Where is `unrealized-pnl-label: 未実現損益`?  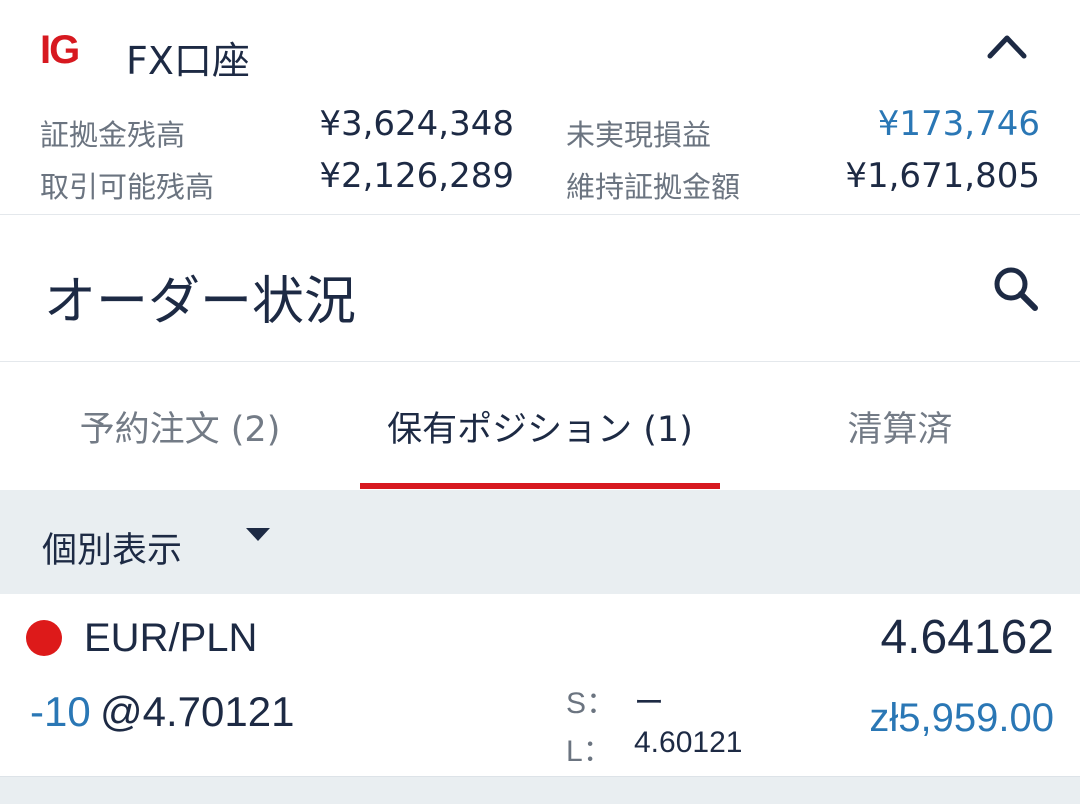 unrealized-pnl-label: 未実現損益 is located at coordinates (639, 135).